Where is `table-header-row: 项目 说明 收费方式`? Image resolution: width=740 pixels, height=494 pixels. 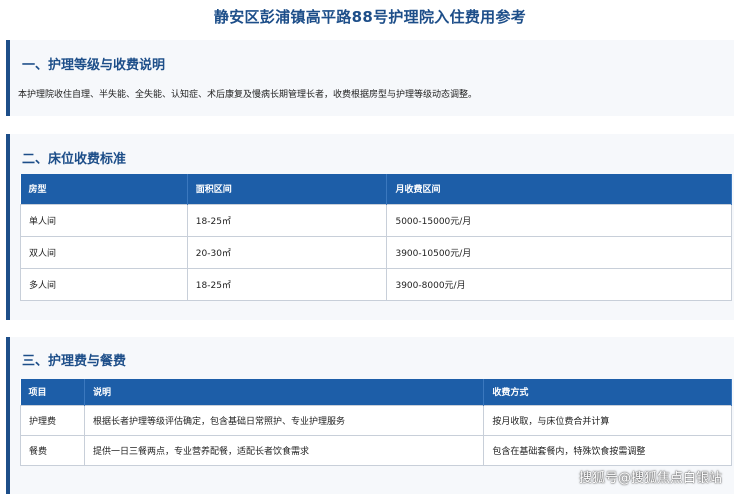 table-header-row: 项目 说明 收费方式 is located at coordinates (376, 392).